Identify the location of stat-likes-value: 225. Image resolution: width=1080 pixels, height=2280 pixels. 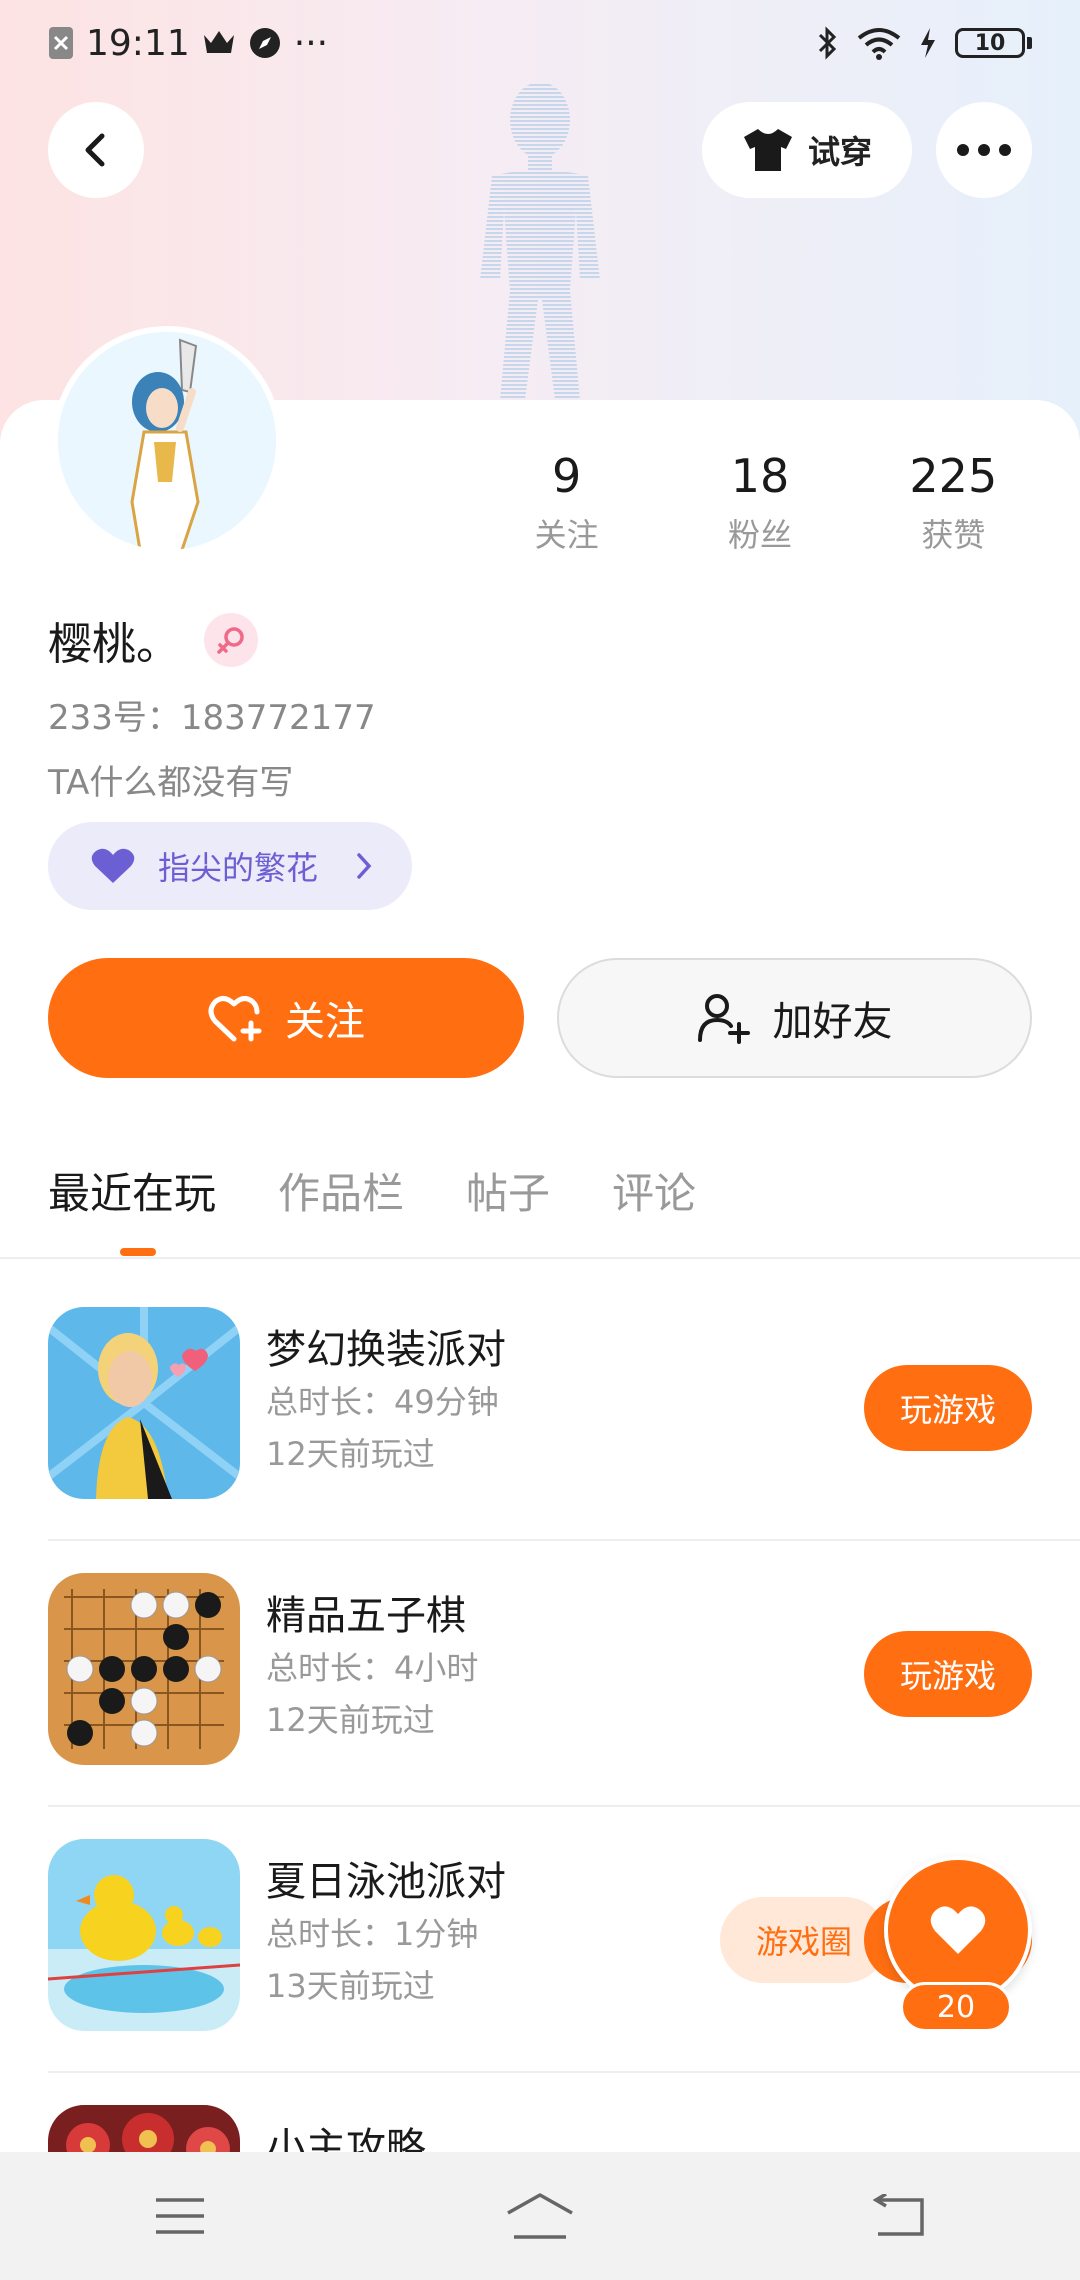
(953, 476).